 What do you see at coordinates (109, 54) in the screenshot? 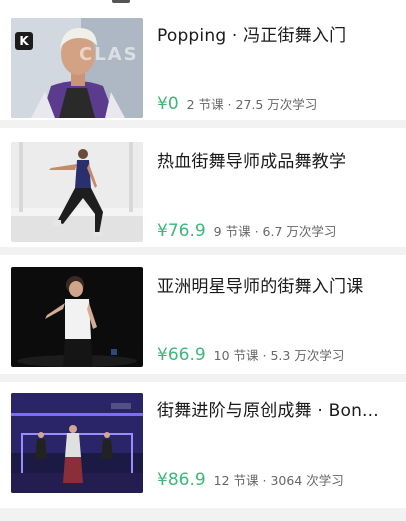
I see `thumbnail-watermark-text: CLAS` at bounding box center [109, 54].